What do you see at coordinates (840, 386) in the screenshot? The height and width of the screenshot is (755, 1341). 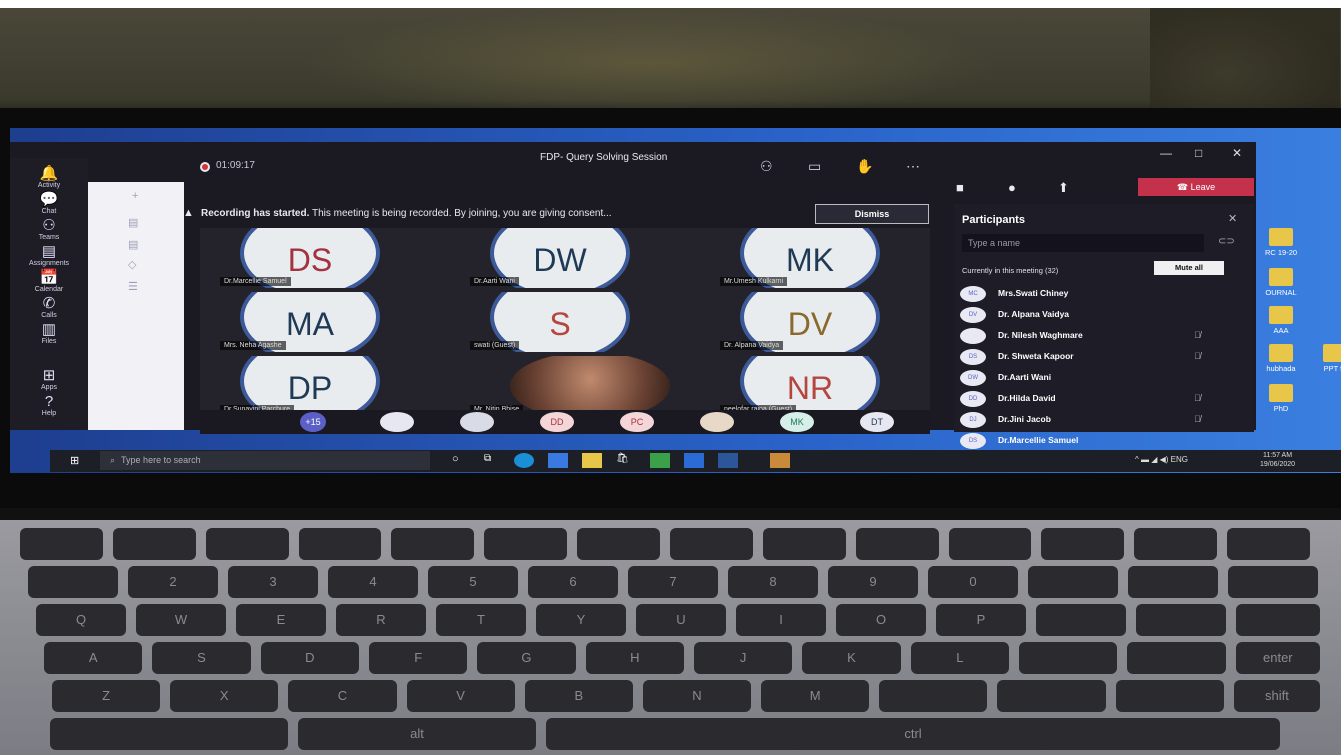 I see `video-tile: NRneelofar raina (Guest)` at bounding box center [840, 386].